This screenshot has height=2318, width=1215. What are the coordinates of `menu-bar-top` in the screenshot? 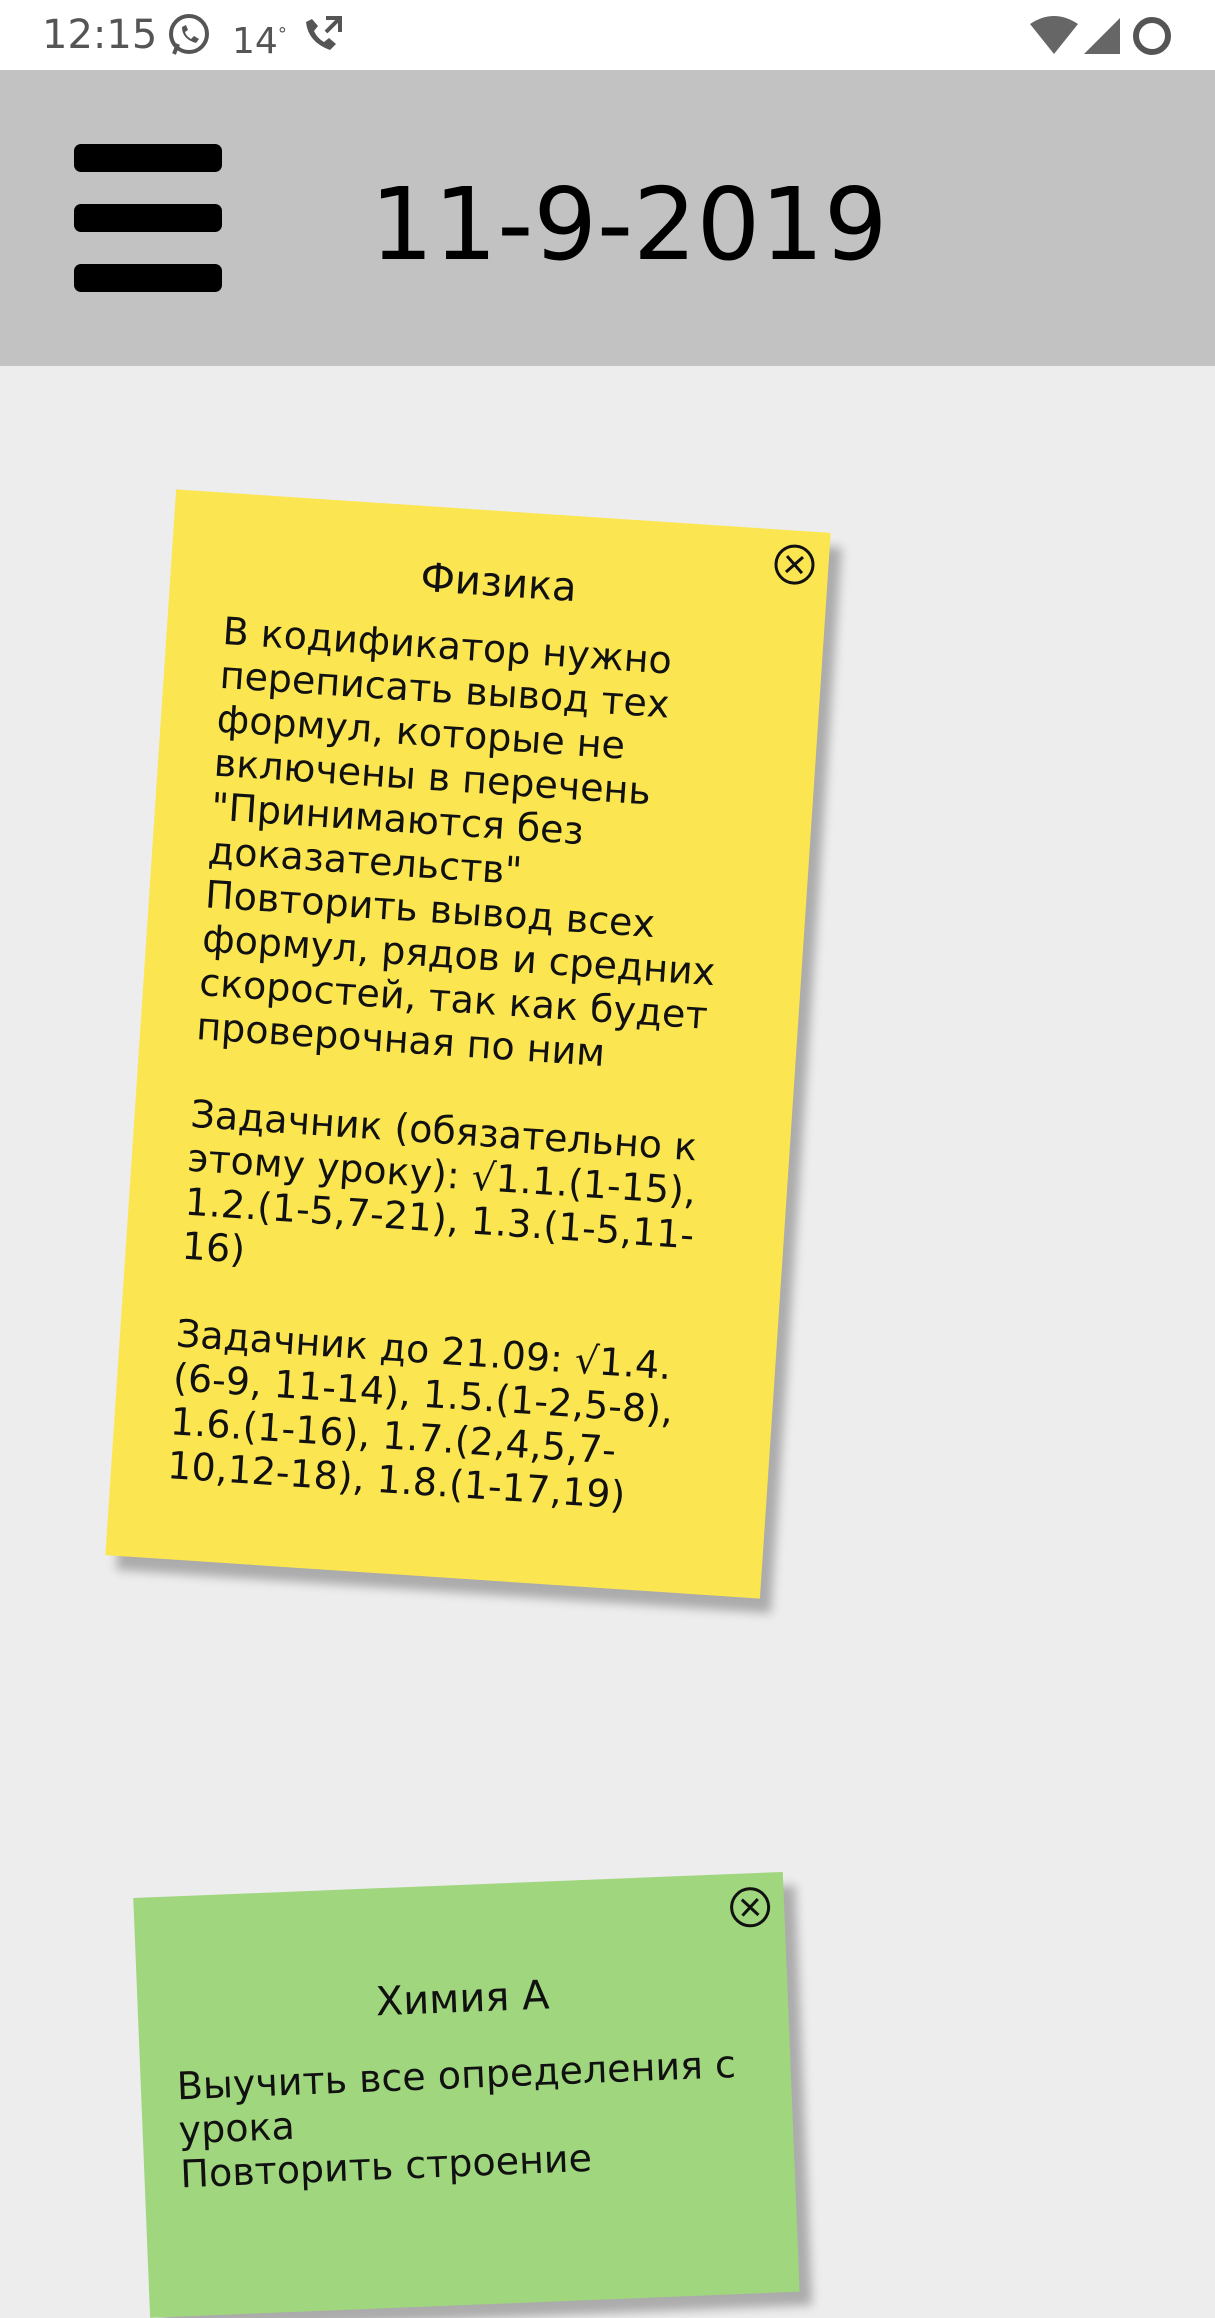 It's located at (148, 158).